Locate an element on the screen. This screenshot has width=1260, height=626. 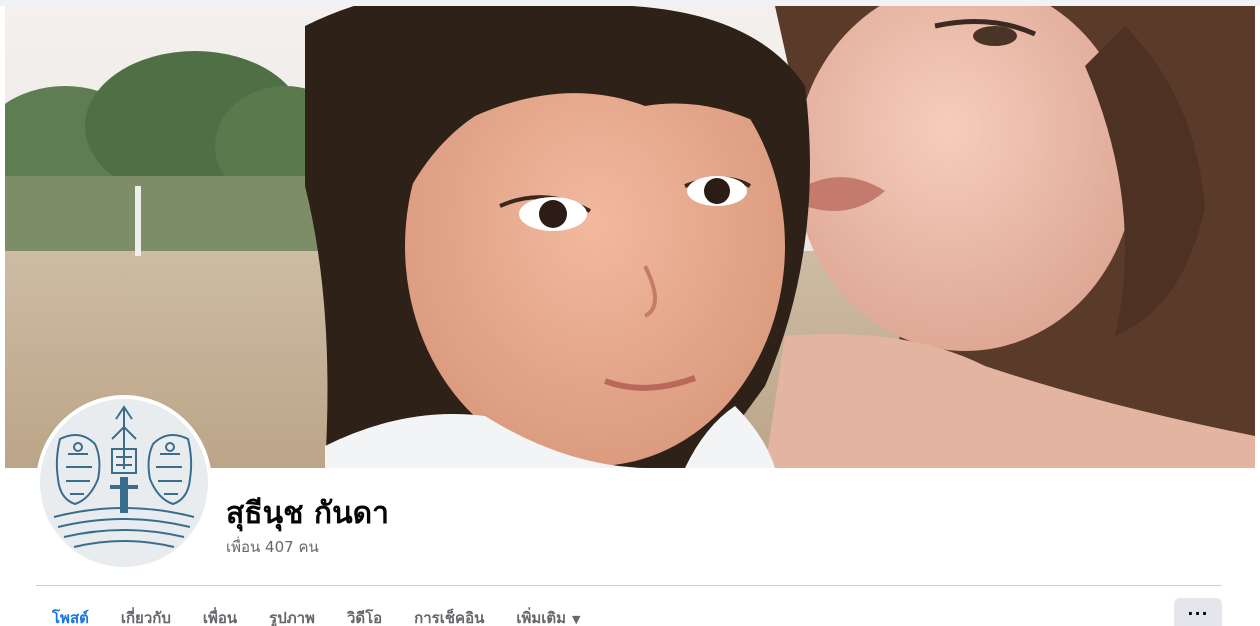
ellipsis-icon: ··· is located at coordinates (1198, 613).